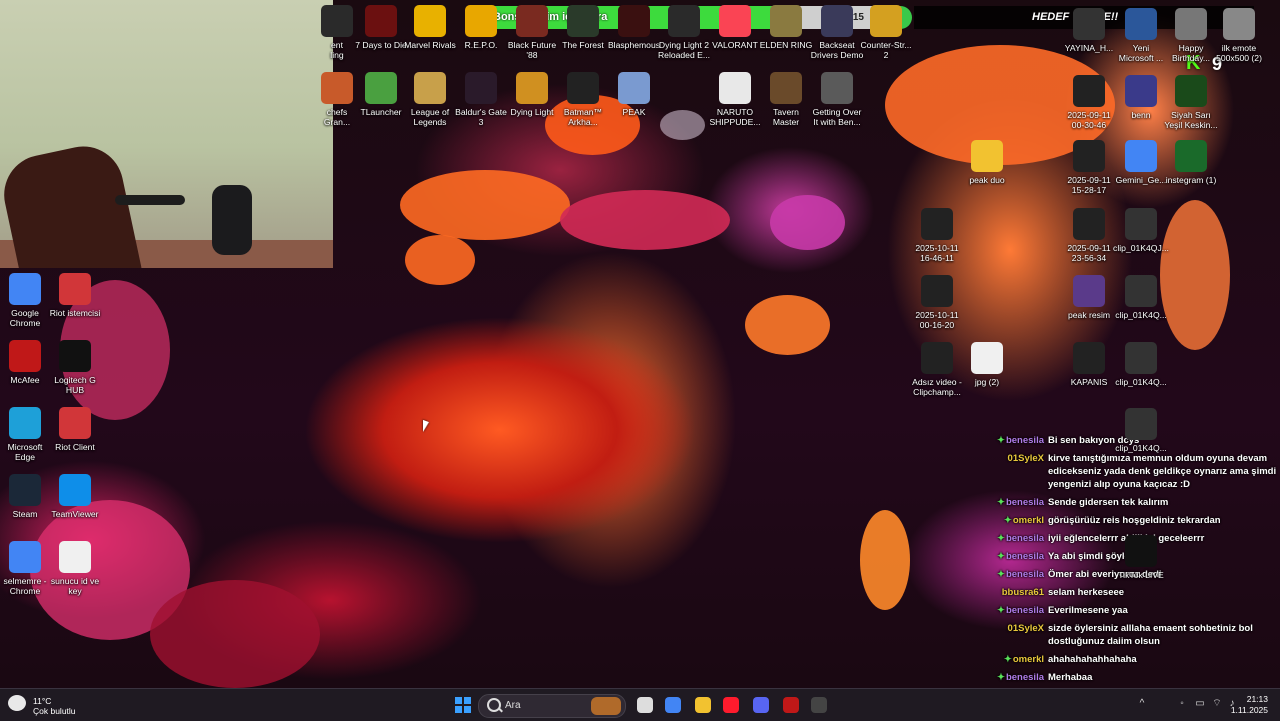 Image resolution: width=1280 pixels, height=721 pixels. I want to click on chat-message-text: Everilmesene yaa, so click(1088, 610).